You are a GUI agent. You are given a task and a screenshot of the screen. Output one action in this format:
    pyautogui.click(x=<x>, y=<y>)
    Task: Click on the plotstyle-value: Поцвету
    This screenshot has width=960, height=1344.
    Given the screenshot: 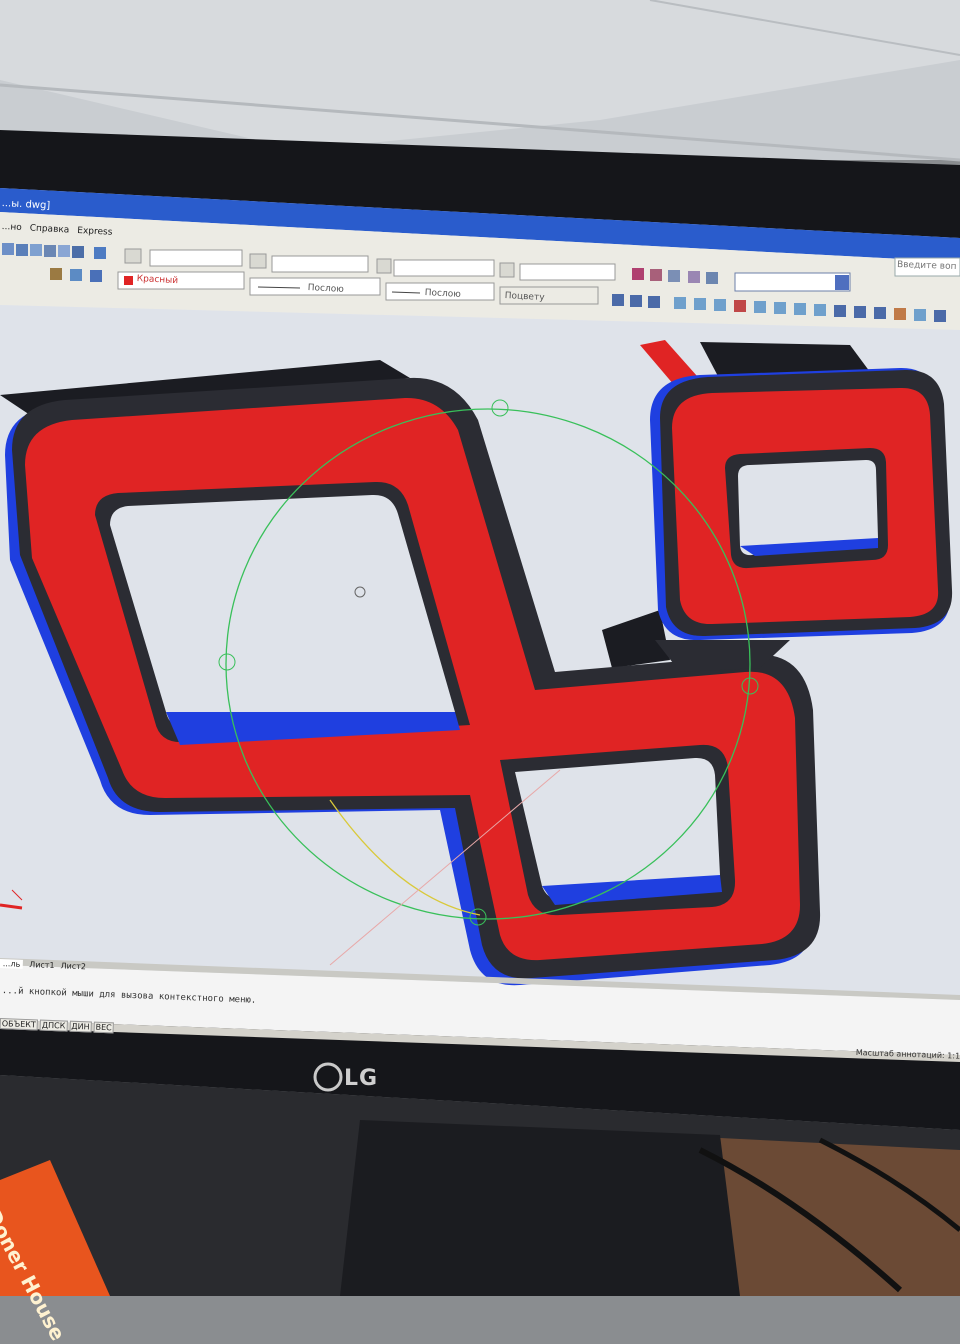 What is the action you would take?
    pyautogui.click(x=524, y=297)
    